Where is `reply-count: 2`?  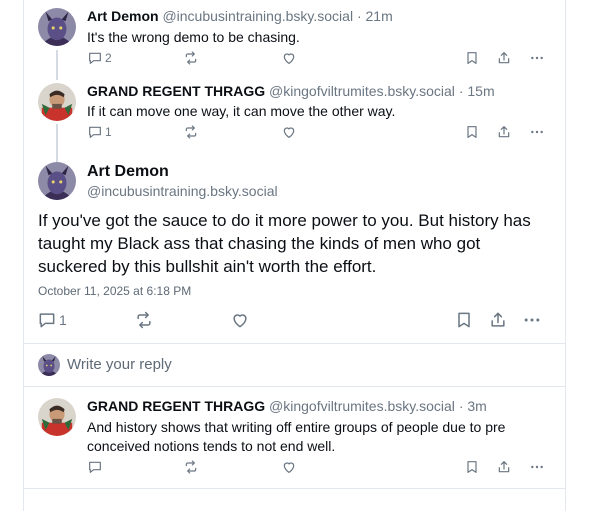
reply-count: 2 is located at coordinates (108, 58).